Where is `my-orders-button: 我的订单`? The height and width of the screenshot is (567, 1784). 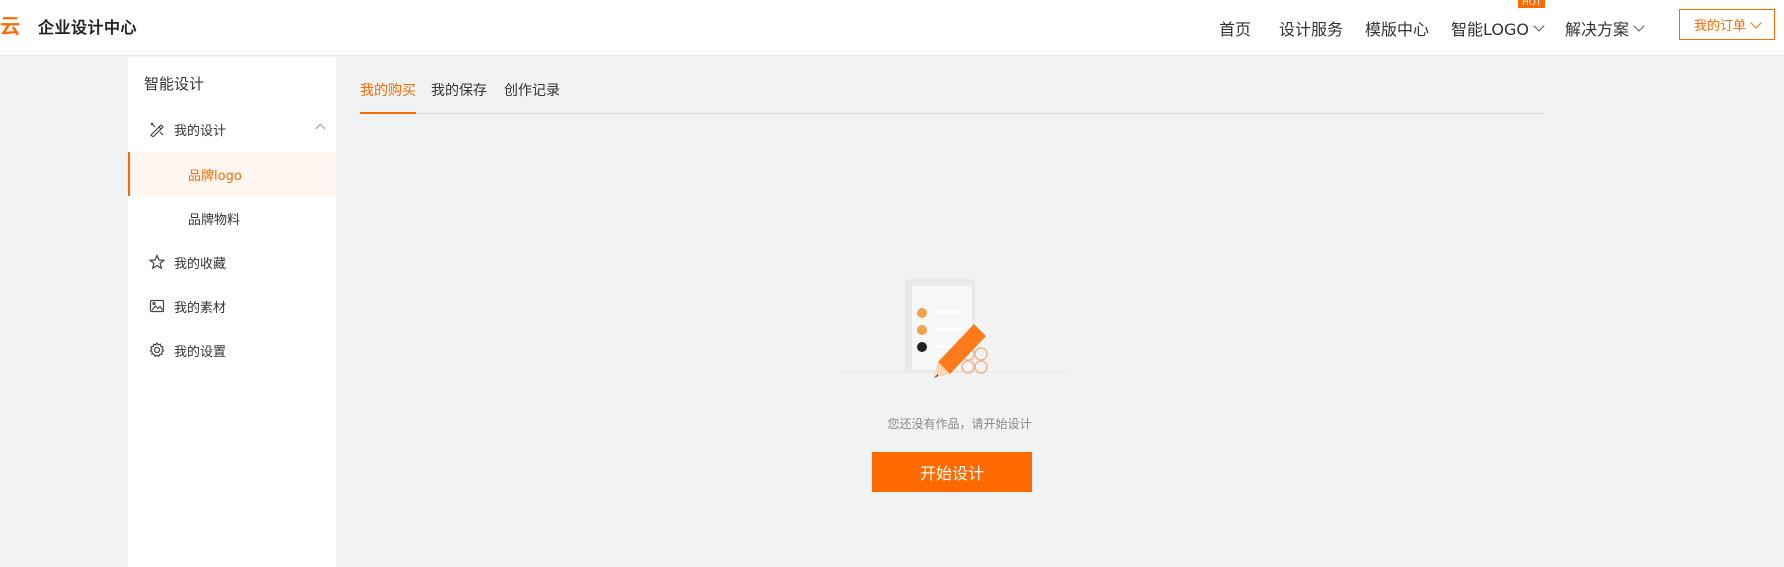 my-orders-button: 我的订单 is located at coordinates (1727, 24).